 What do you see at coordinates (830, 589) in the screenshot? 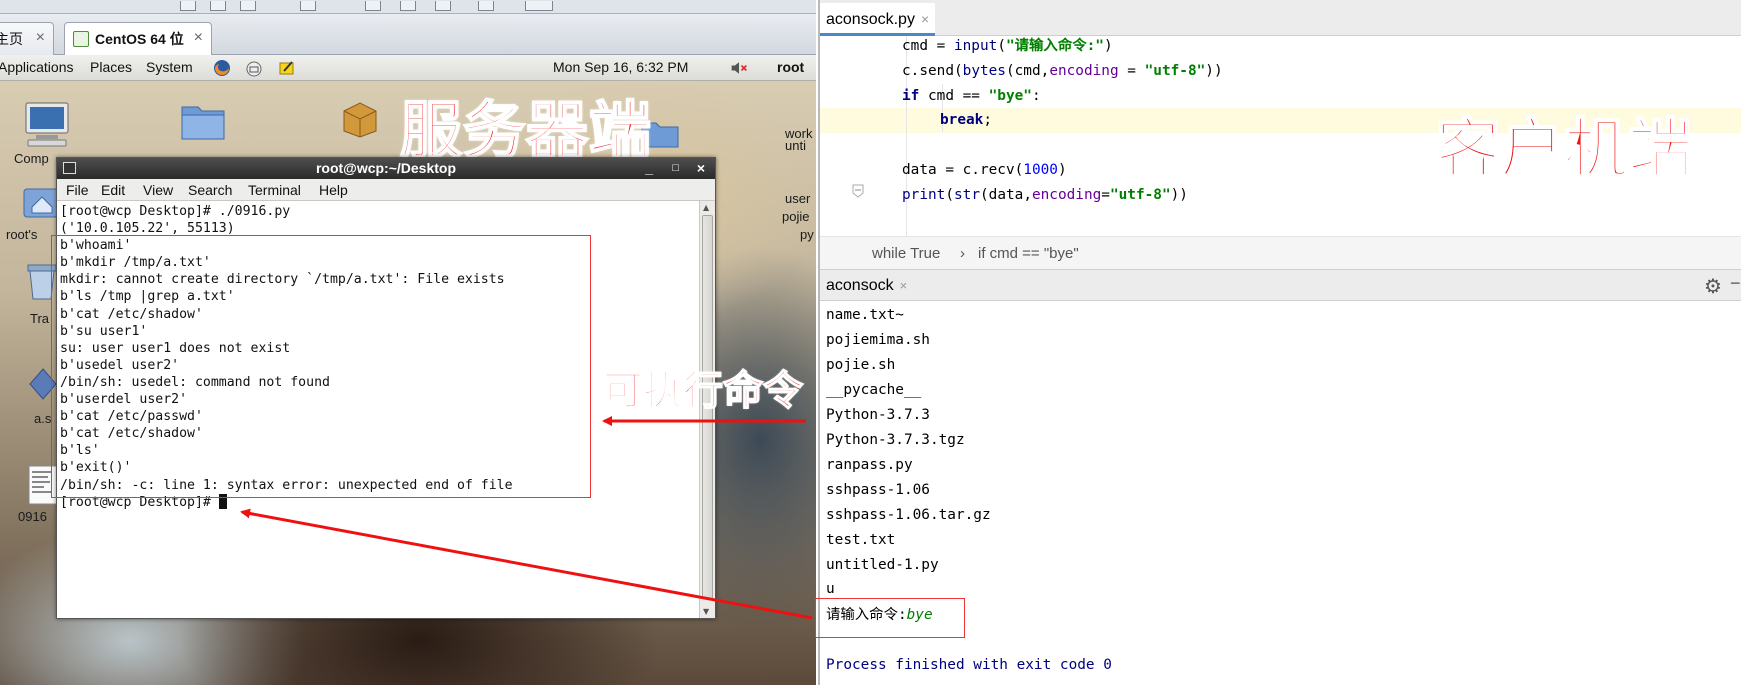
I see `console-line: u` at bounding box center [830, 589].